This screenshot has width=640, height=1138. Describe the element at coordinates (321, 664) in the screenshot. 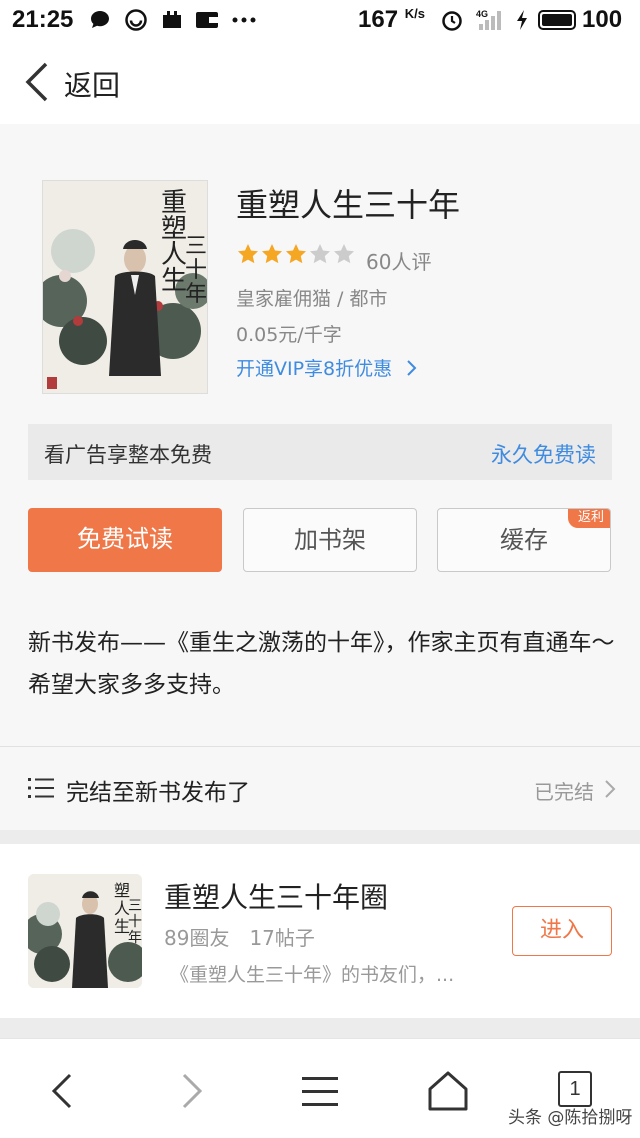

I see `book-description: 新书发布——《重生之激荡的十年》，作家主页有直通车～希望大家多多支持。` at that location.